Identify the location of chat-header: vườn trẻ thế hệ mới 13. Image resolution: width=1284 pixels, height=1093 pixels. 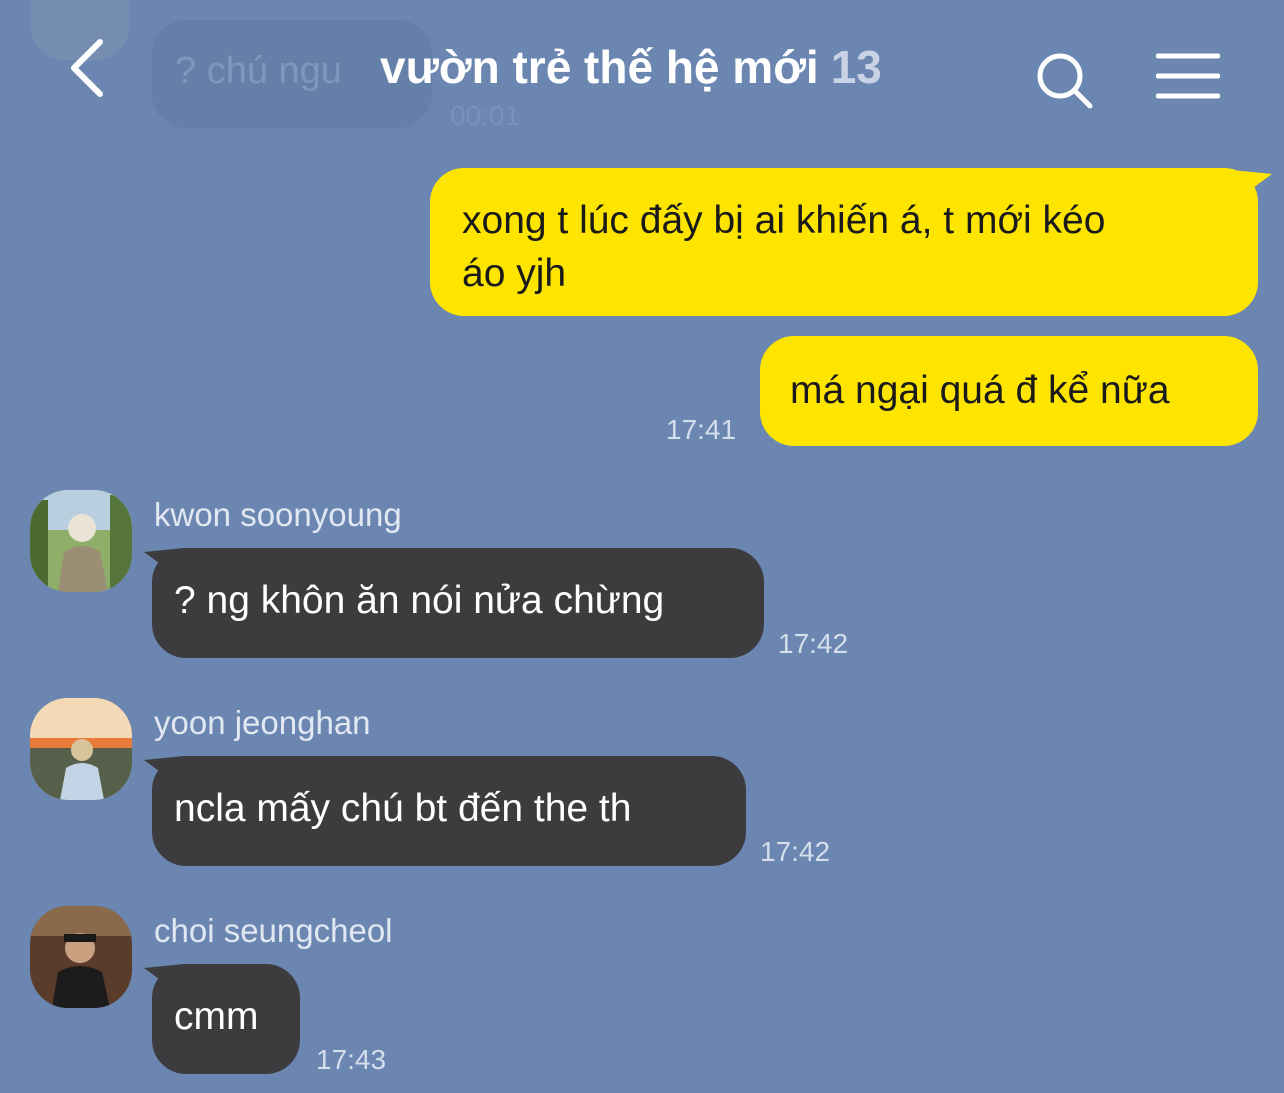
(642, 70).